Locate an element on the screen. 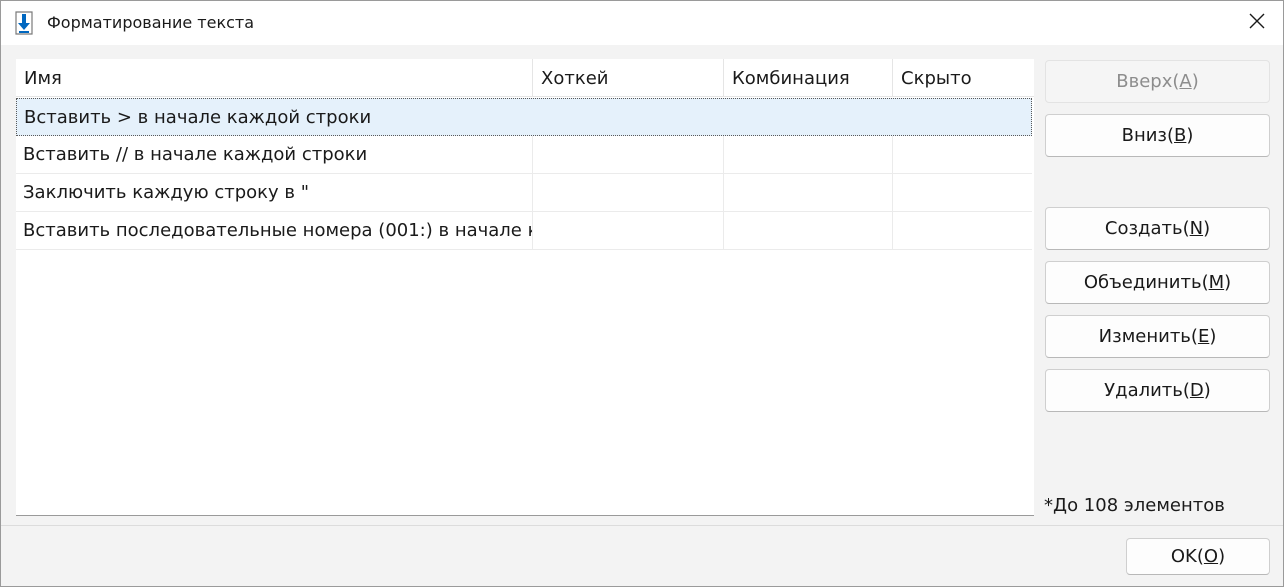 The image size is (1284, 587). close-button is located at coordinates (1257, 23).